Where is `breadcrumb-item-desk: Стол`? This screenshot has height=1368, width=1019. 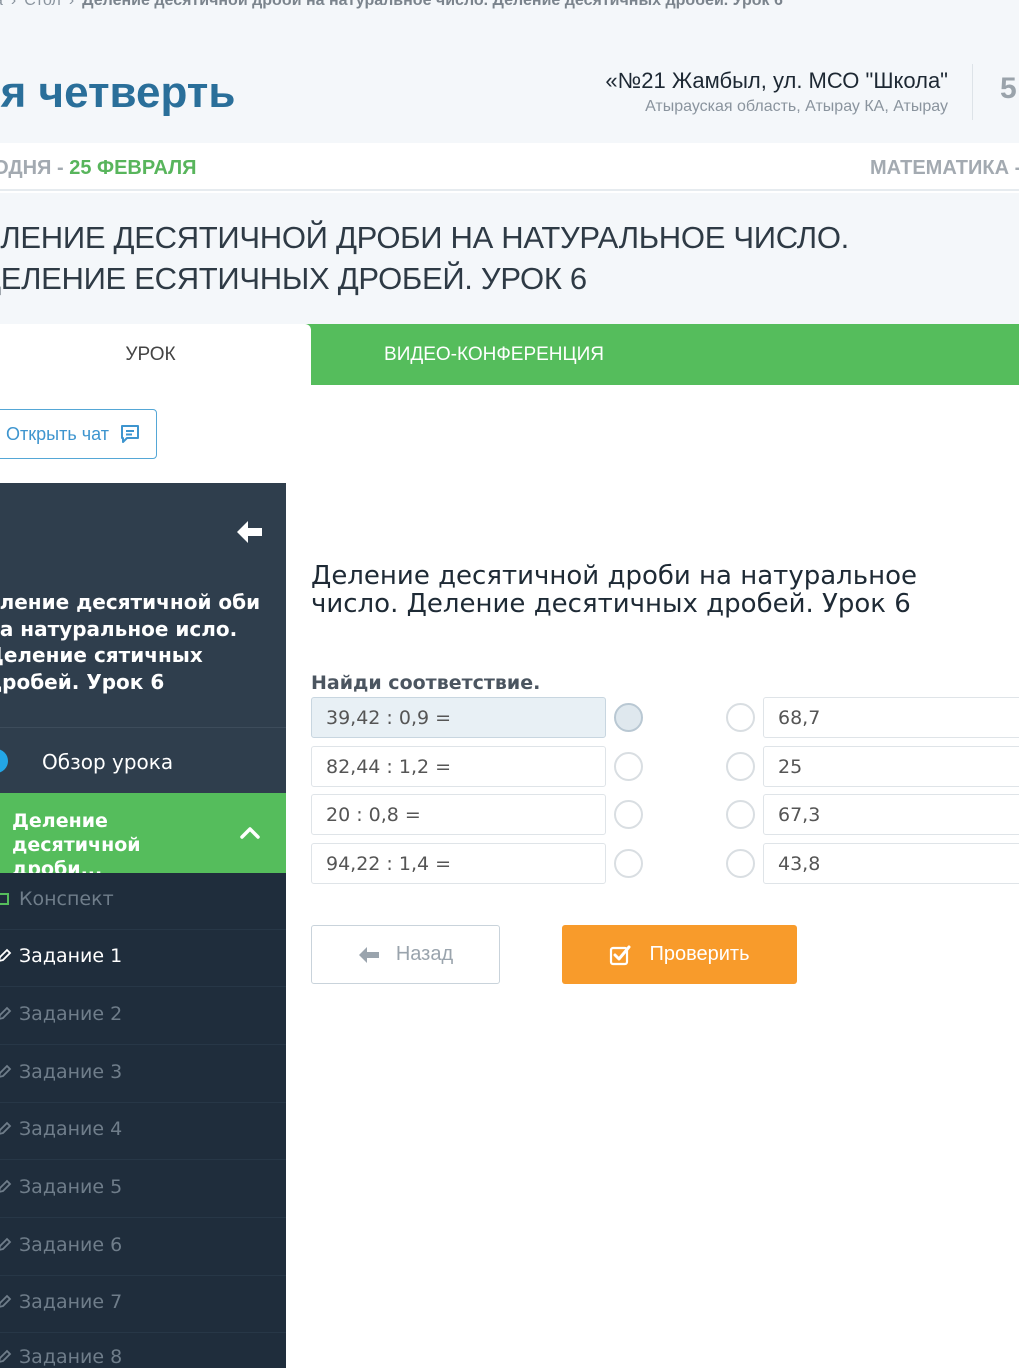 breadcrumb-item-desk: Стол is located at coordinates (42, 5).